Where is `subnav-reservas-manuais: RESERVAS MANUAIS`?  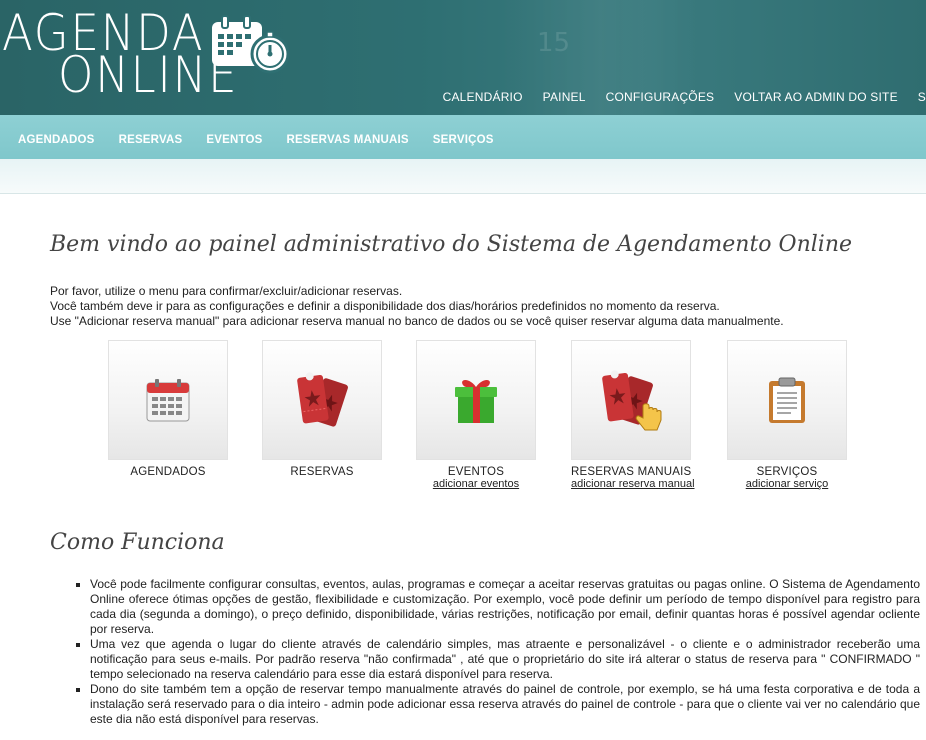 subnav-reservas-manuais: RESERVAS MANUAIS is located at coordinates (348, 140).